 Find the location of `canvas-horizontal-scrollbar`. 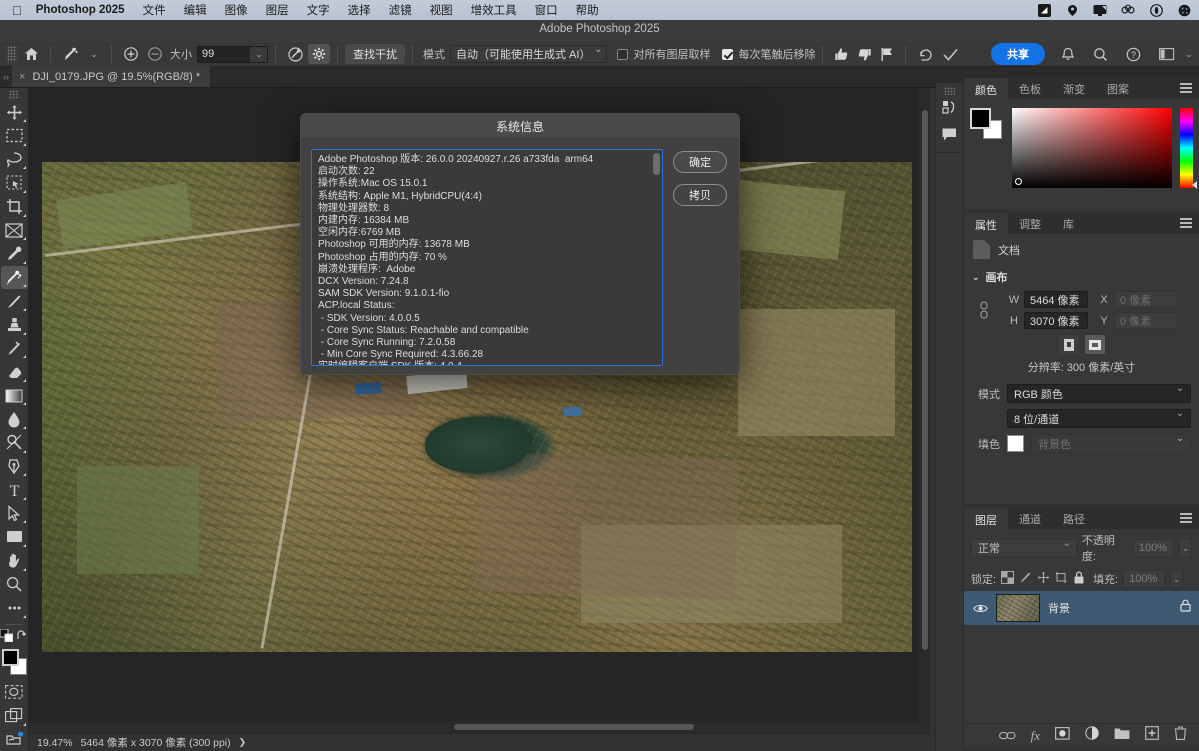

canvas-horizontal-scrollbar is located at coordinates (479, 727).